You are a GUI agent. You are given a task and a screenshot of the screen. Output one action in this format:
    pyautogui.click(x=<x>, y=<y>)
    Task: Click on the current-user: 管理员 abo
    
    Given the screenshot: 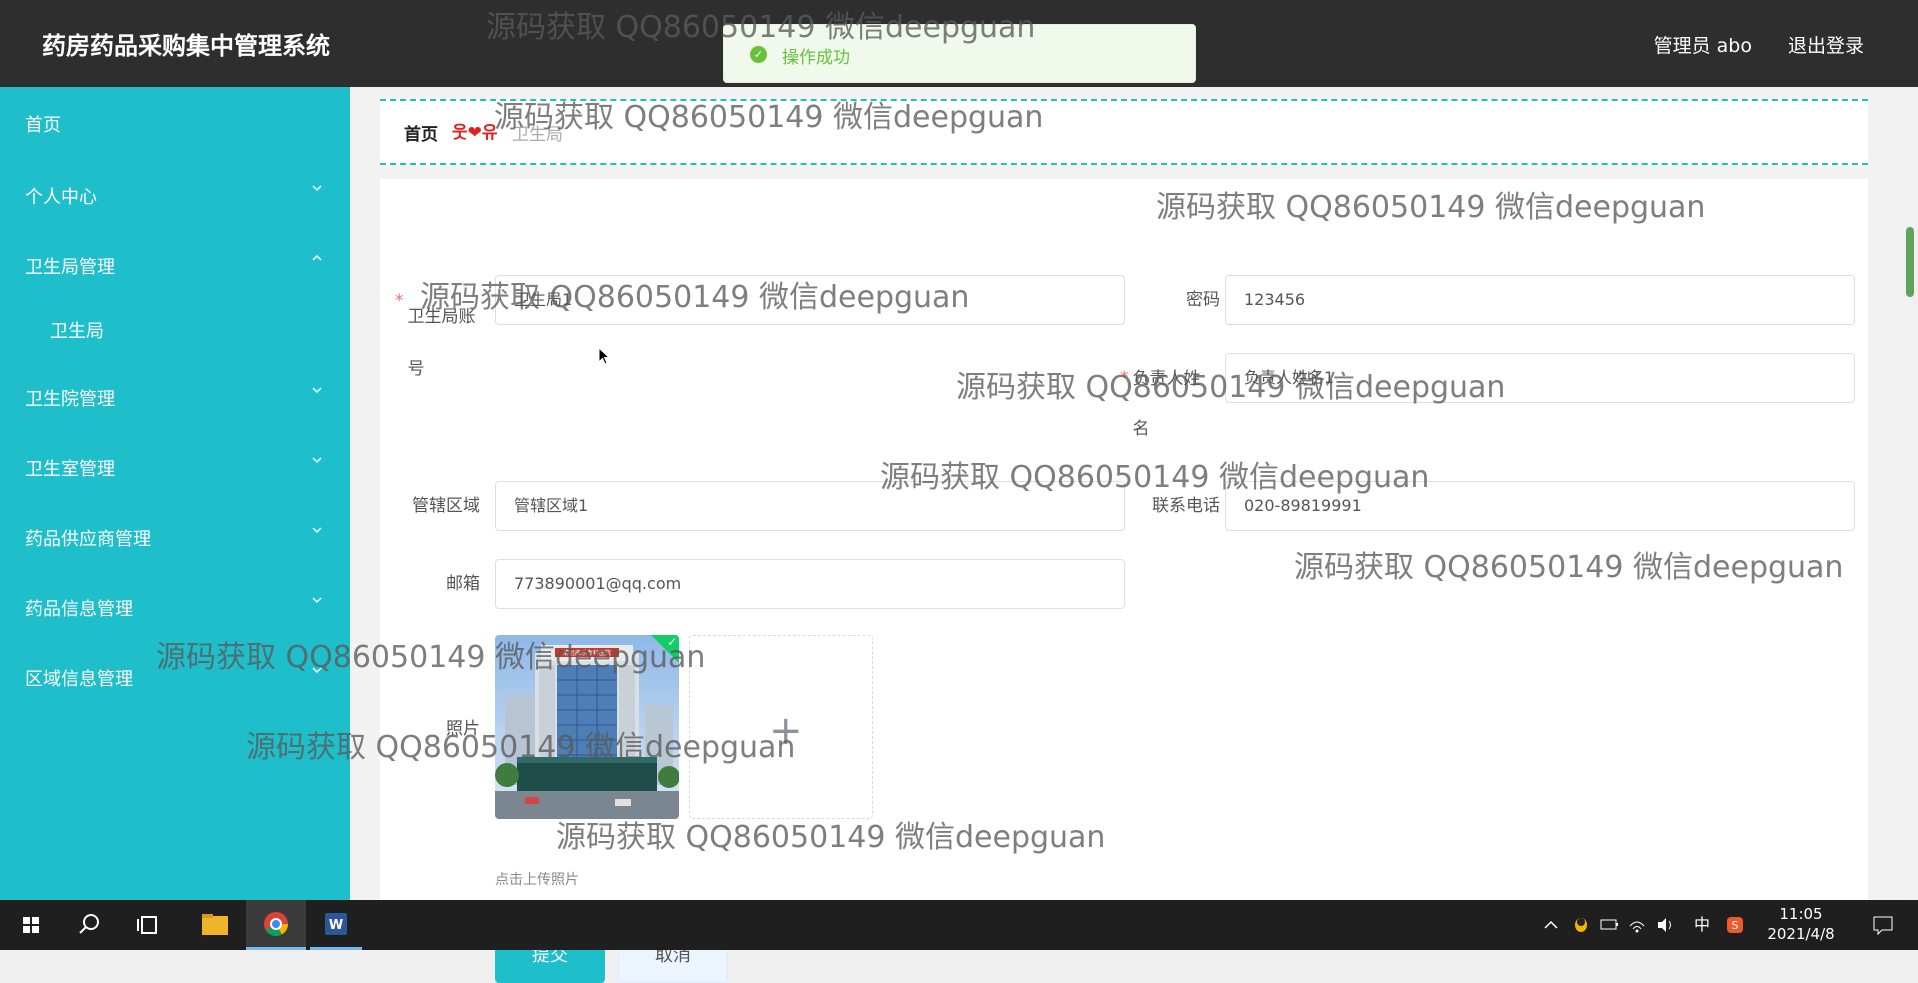 What is the action you would take?
    pyautogui.click(x=1702, y=46)
    